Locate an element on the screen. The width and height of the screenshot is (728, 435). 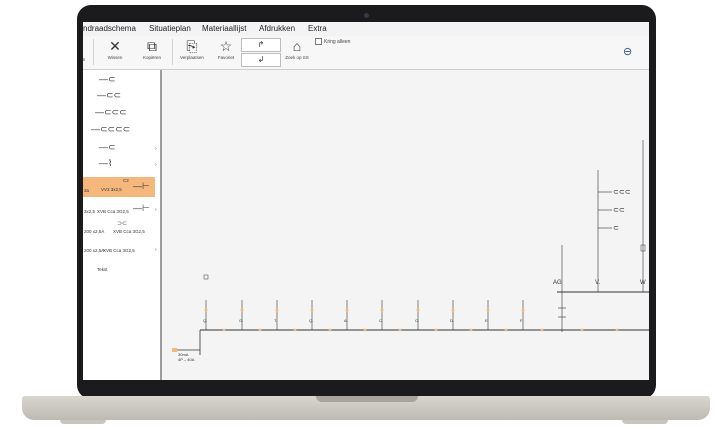
favorite-button: ☆ Favoriet is located at coordinates (226, 52).